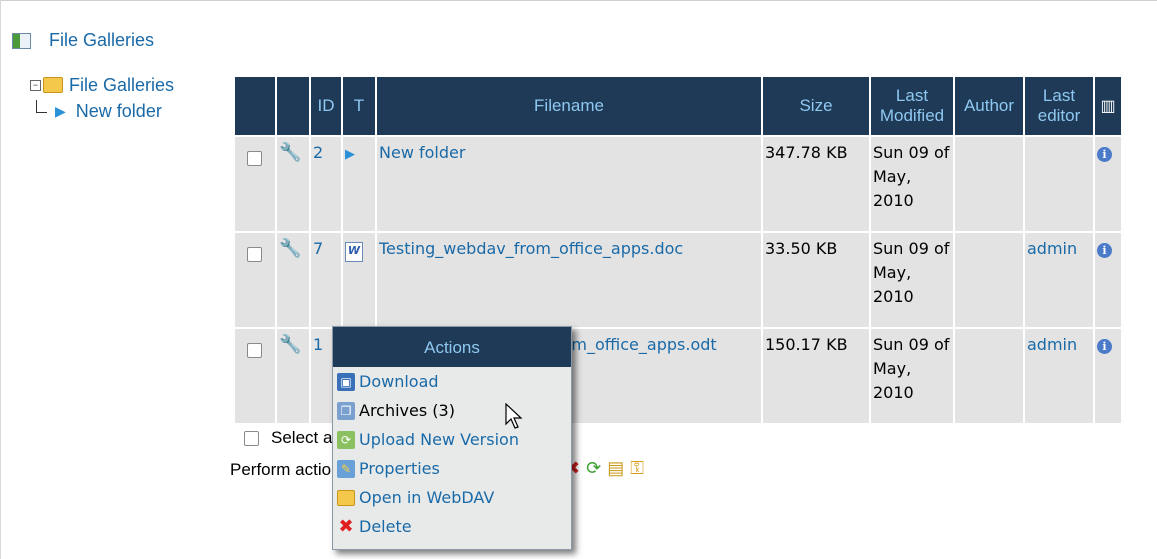 The height and width of the screenshot is (559, 1157). What do you see at coordinates (1059, 184) in the screenshot?
I see `row-editor-cell` at bounding box center [1059, 184].